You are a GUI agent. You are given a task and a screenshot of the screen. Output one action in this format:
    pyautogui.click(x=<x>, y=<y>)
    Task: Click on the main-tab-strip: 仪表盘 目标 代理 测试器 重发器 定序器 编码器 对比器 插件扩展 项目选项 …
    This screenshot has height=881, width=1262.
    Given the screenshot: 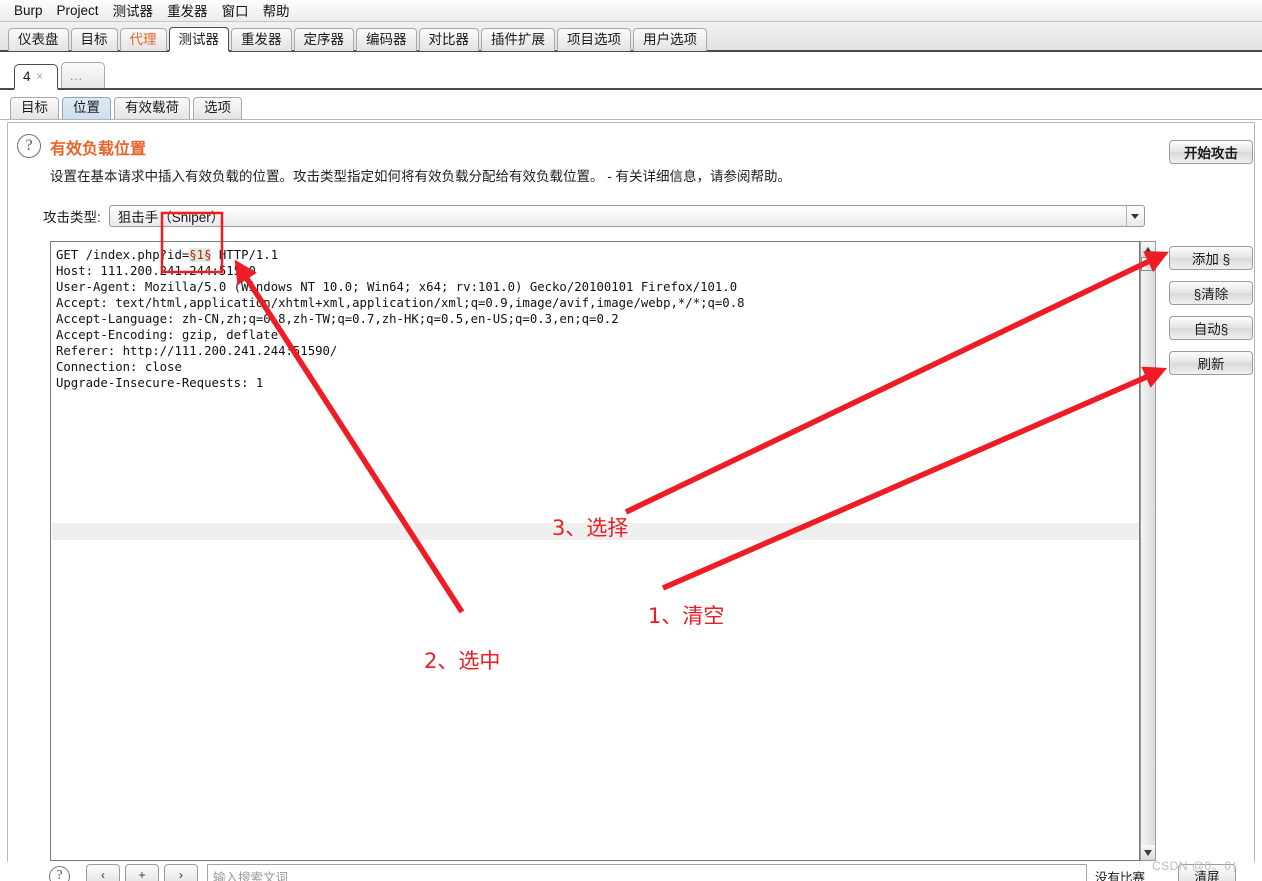 What is the action you would take?
    pyautogui.click(x=631, y=37)
    